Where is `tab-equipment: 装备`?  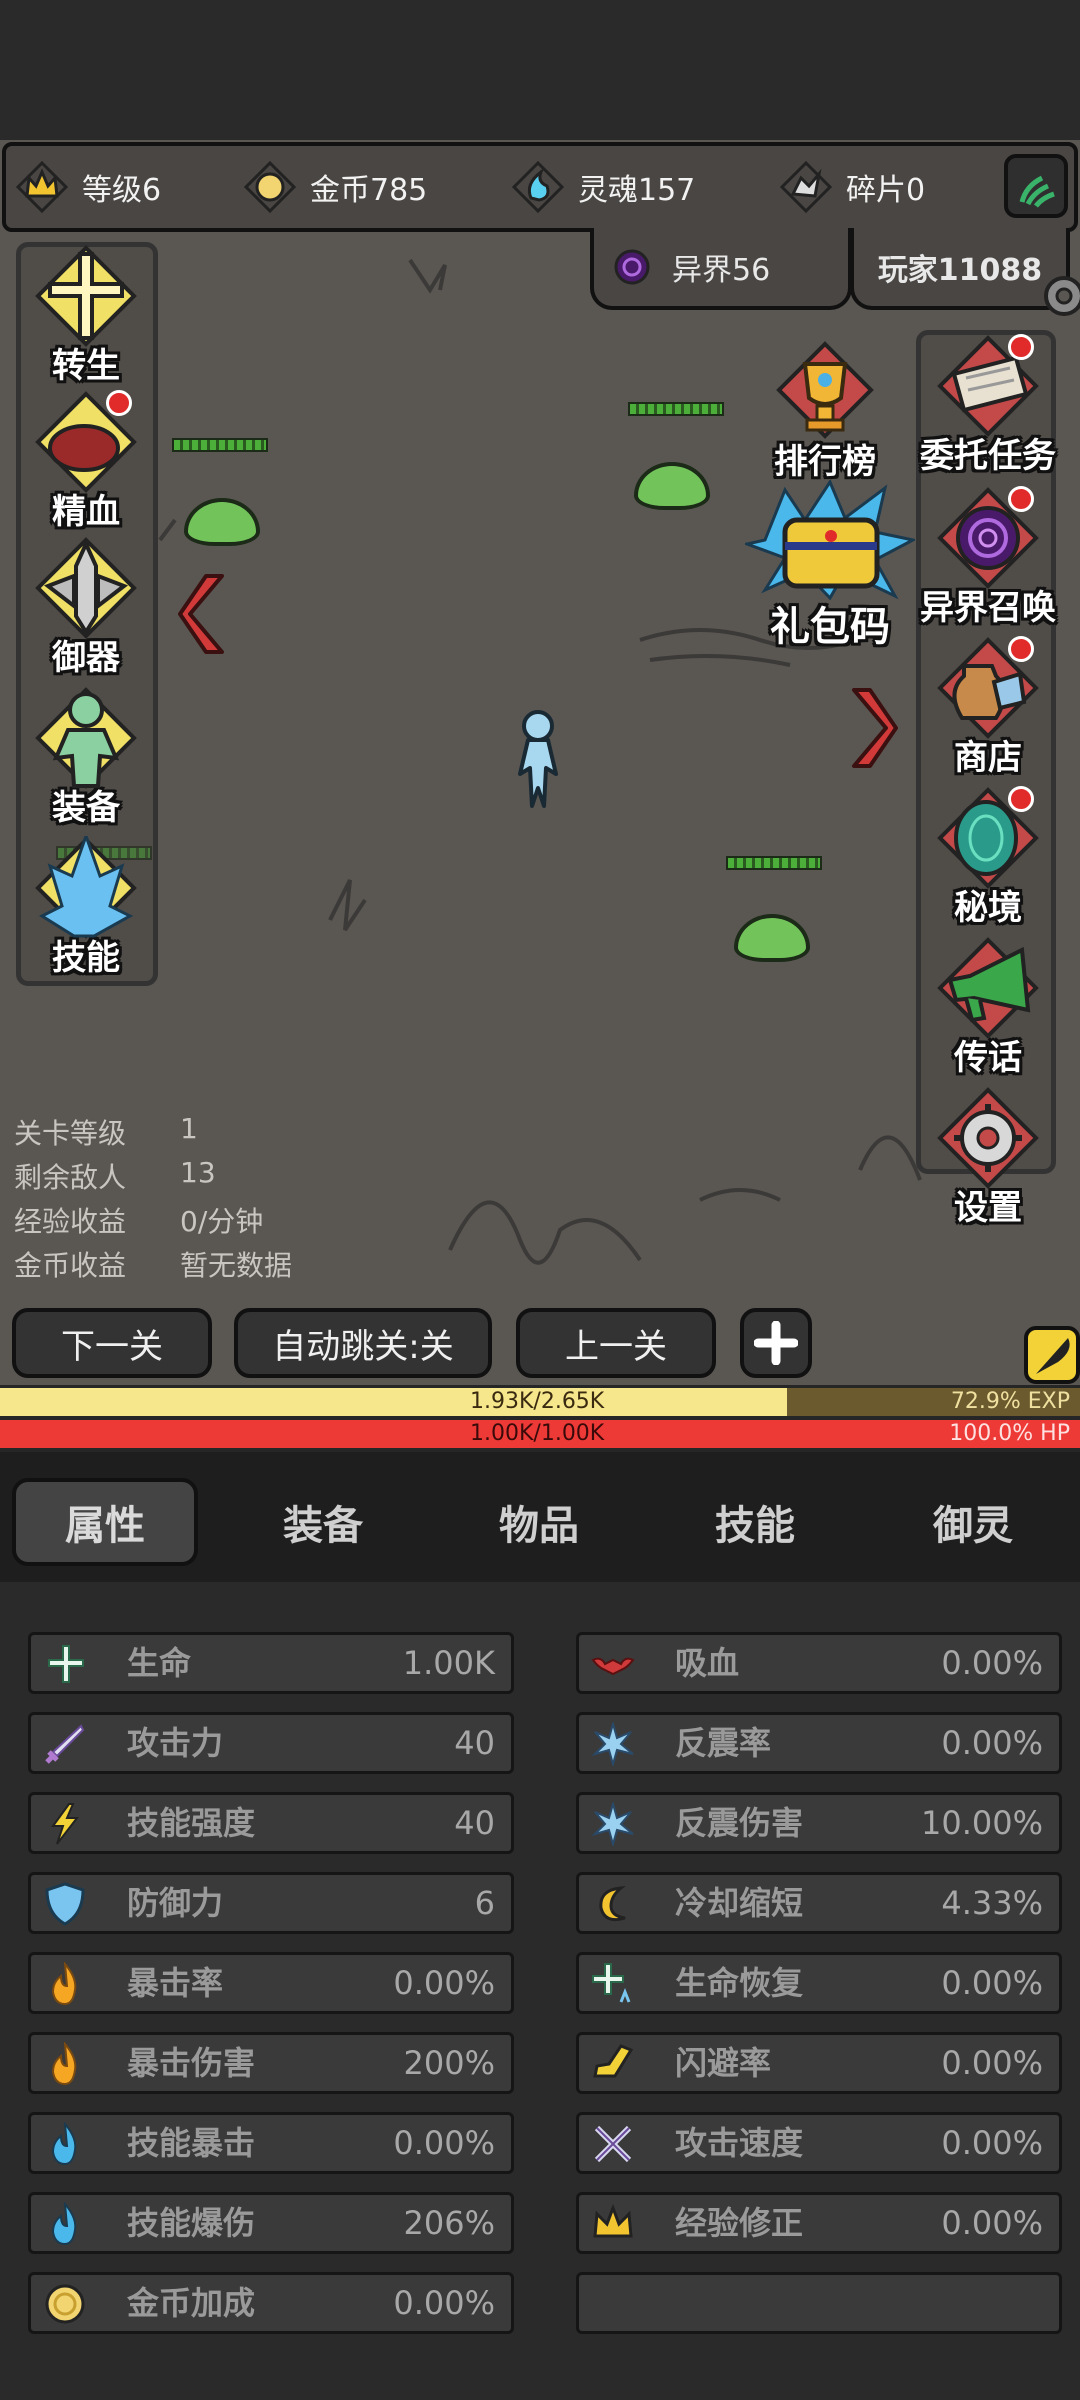 tab-equipment: 装备 is located at coordinates (323, 1522).